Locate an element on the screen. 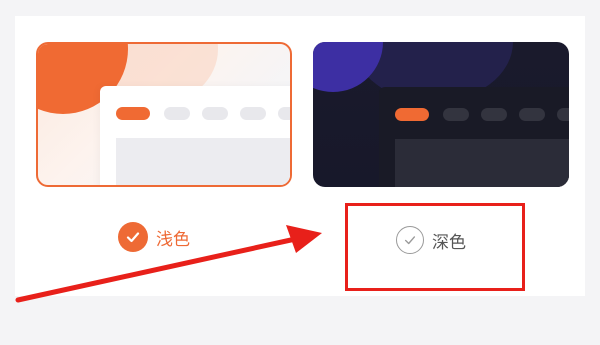  annotation-arrow-icon is located at coordinates (168, 264).